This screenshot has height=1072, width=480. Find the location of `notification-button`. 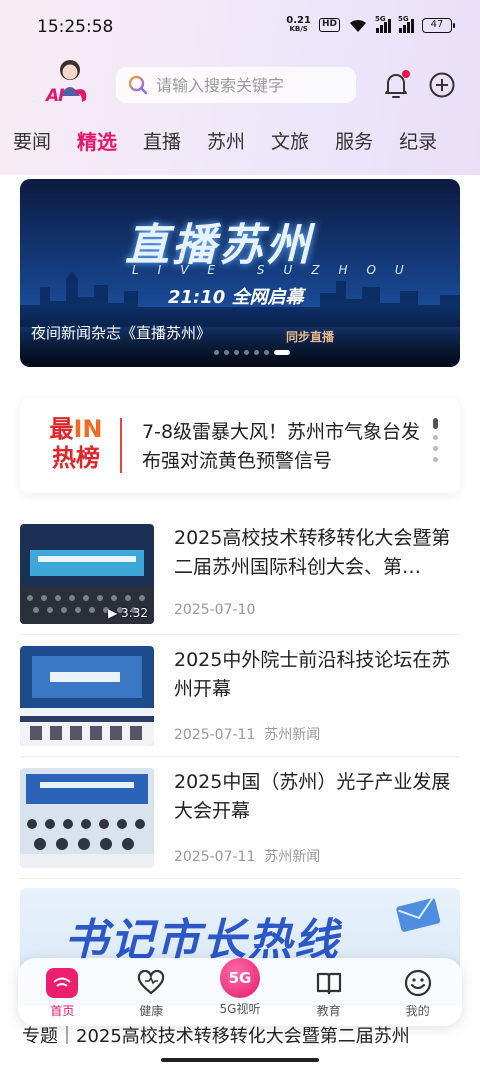

notification-button is located at coordinates (396, 85).